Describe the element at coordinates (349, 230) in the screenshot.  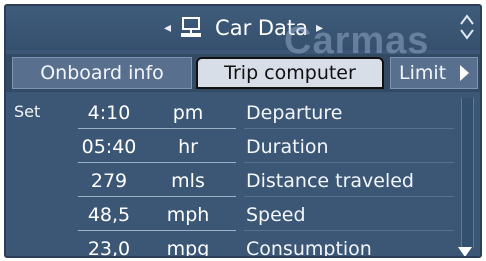
I see `speed-rowline` at that location.